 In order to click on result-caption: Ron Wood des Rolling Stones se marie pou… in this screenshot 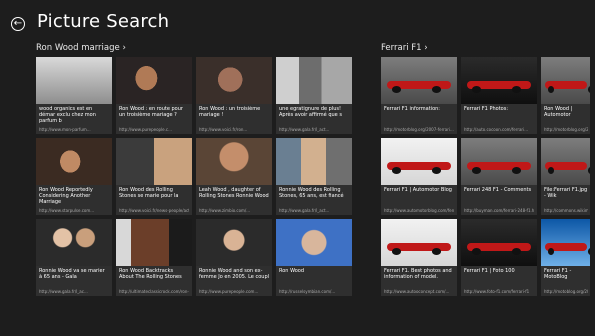, I will do `click(149, 193)`.